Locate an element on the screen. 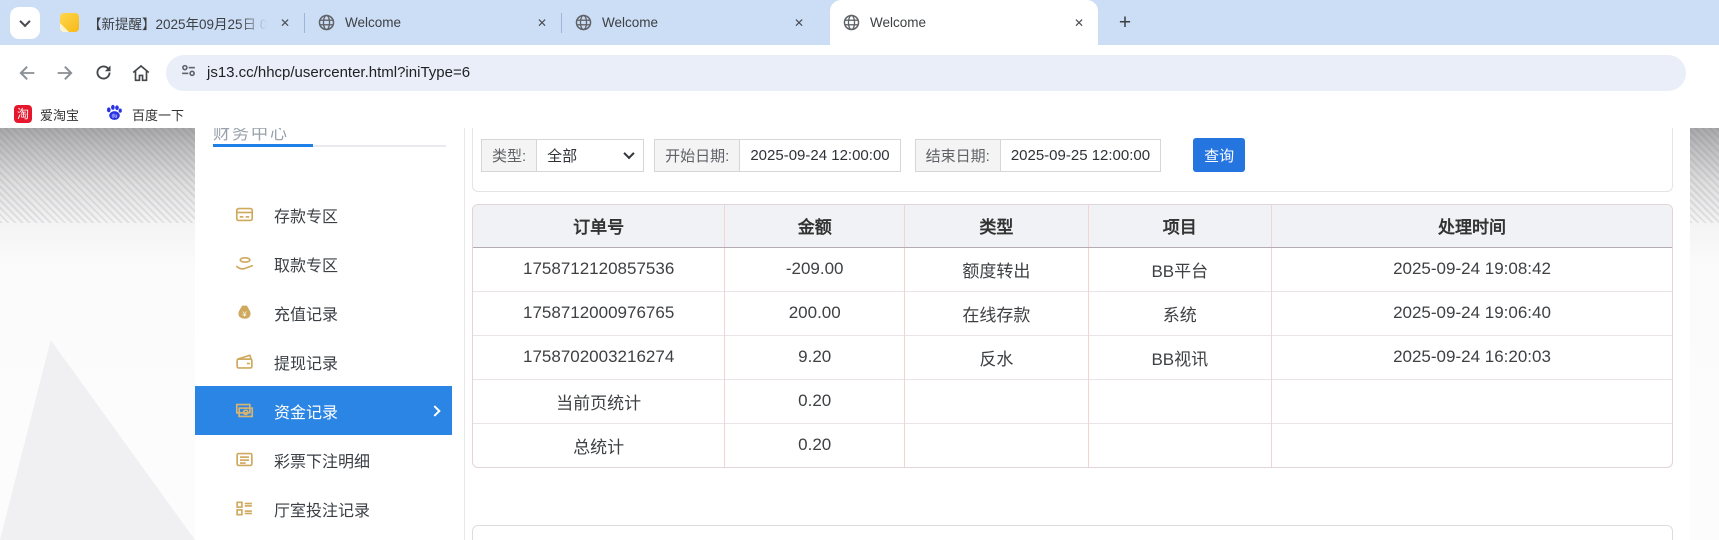 The image size is (1719, 540). sidebar-item-label: 彩票下注明细 is located at coordinates (322, 462).